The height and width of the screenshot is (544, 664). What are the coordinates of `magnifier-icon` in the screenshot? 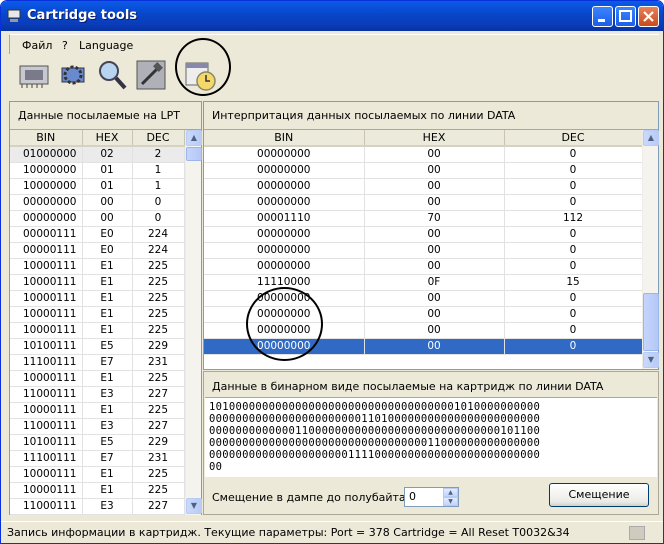 It's located at (112, 75).